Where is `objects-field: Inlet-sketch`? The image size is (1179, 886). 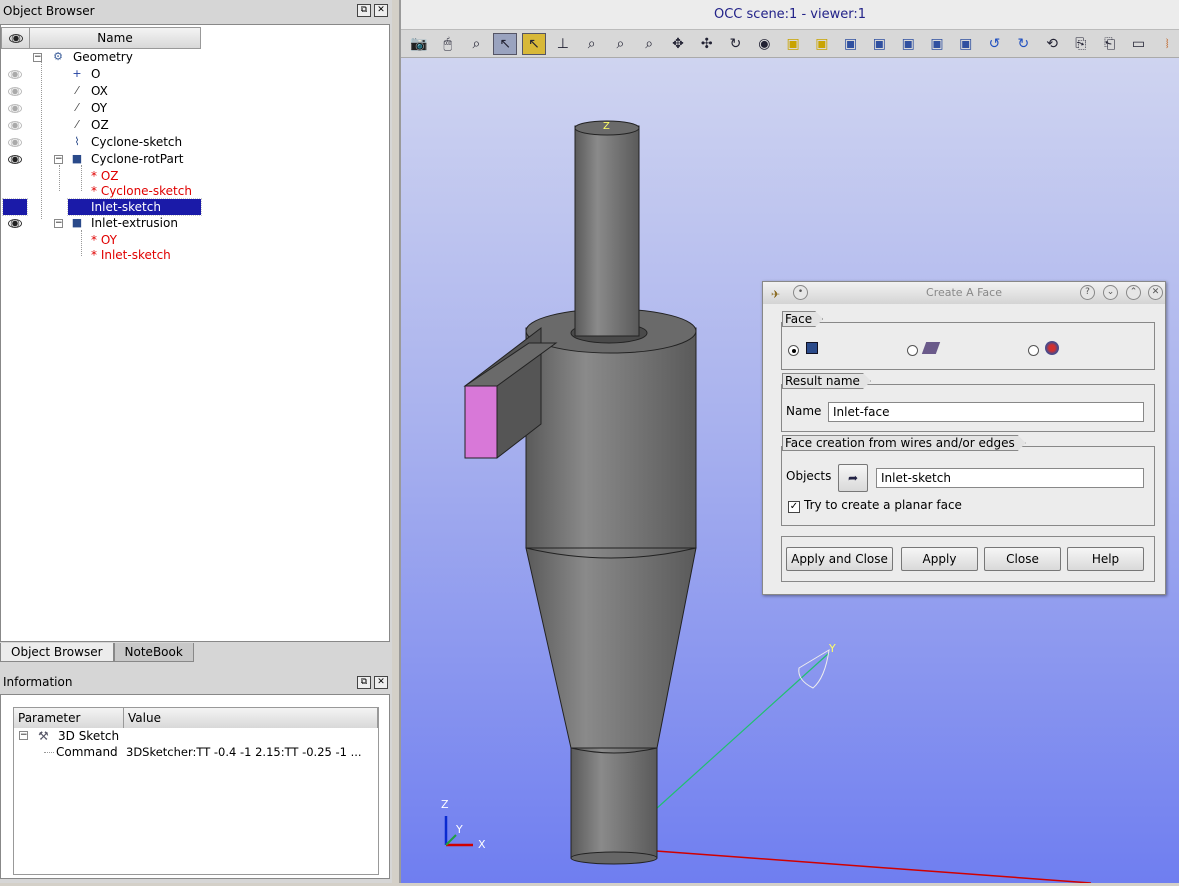 objects-field: Inlet-sketch is located at coordinates (1010, 478).